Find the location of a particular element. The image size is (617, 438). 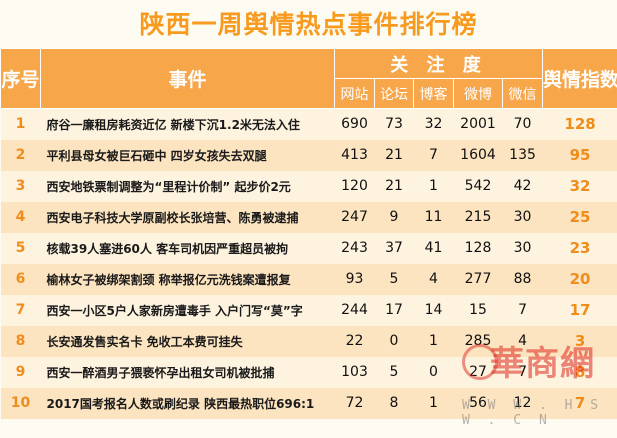

page-title: 陕西一周舆情热点事件排行榜 is located at coordinates (308, 24).